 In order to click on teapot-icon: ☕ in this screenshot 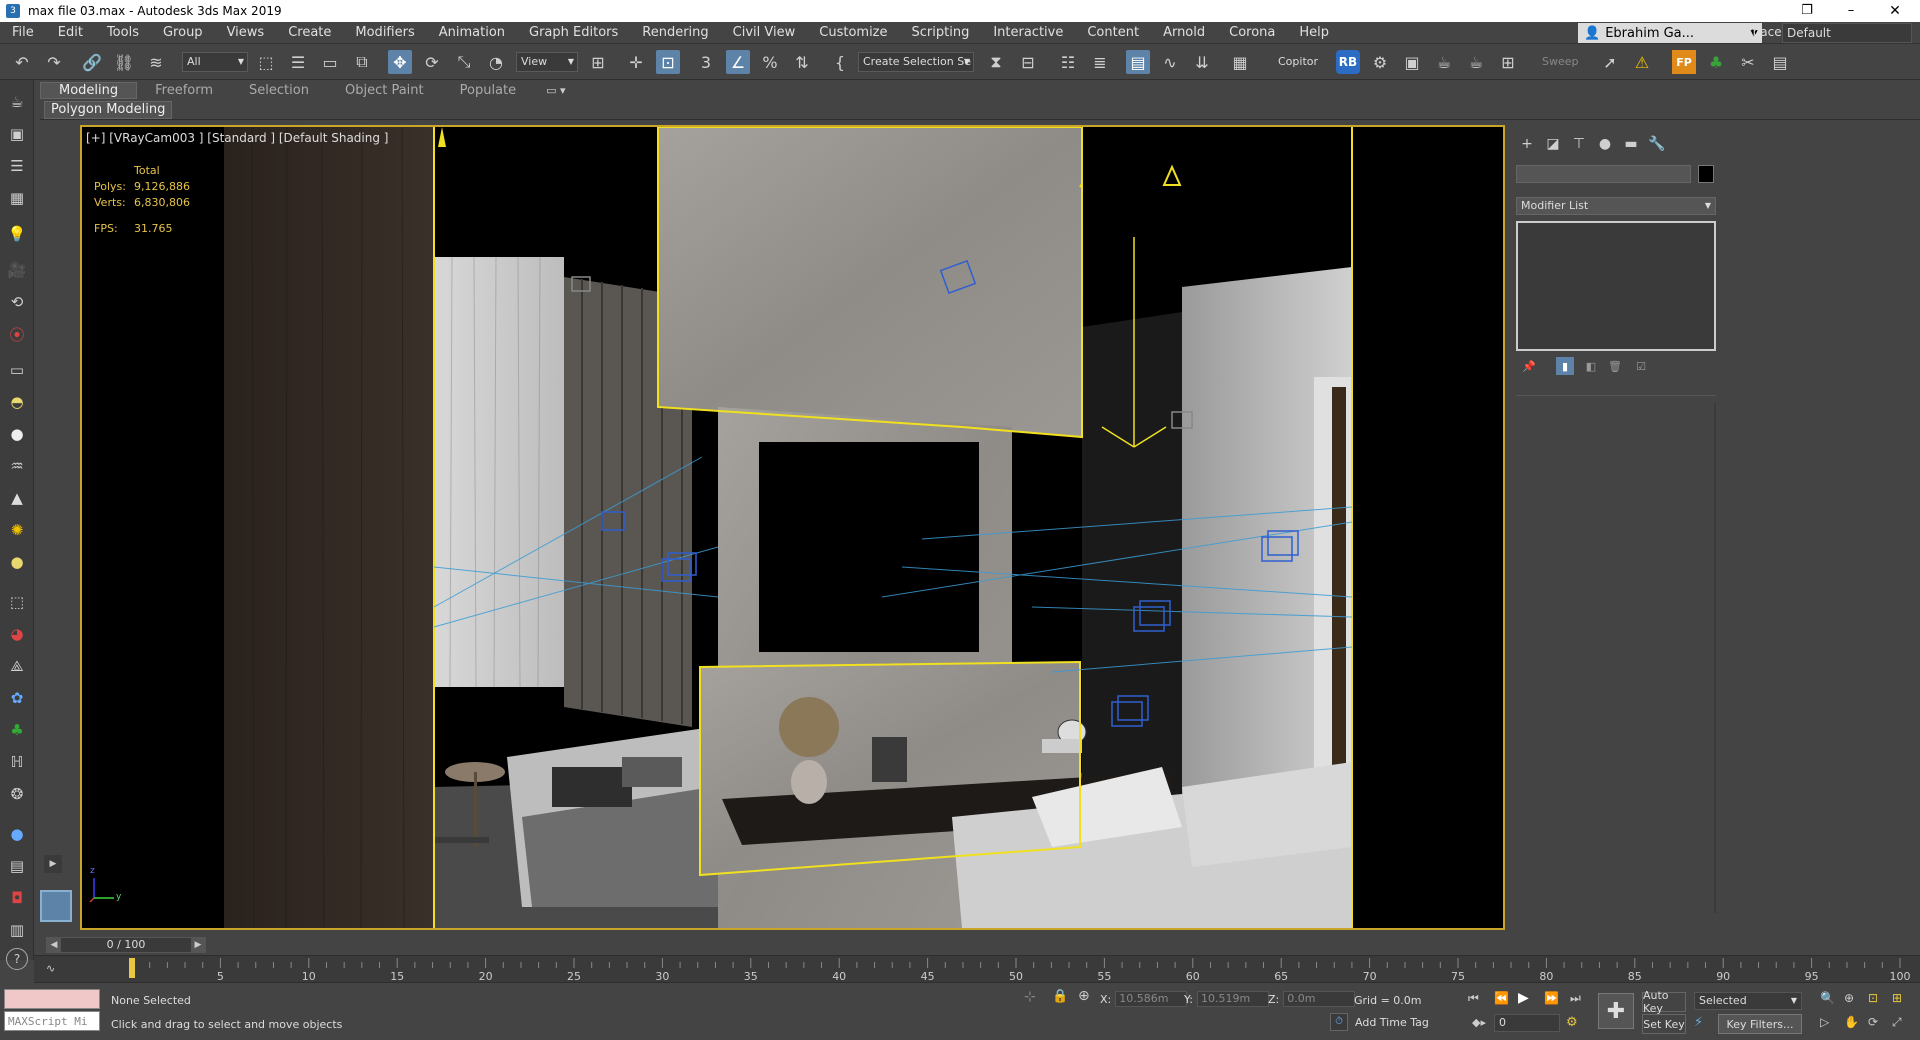, I will do `click(17, 102)`.